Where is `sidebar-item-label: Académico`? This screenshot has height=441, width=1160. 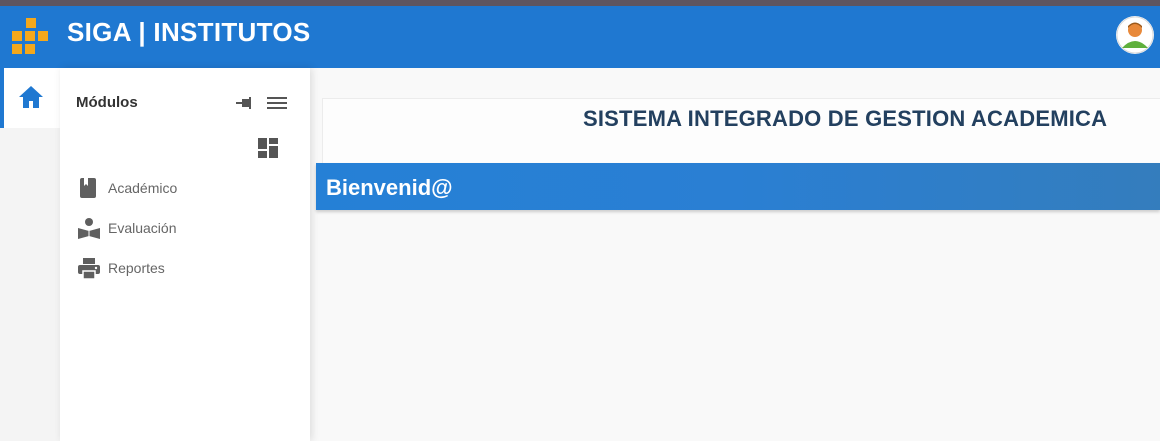
sidebar-item-label: Académico is located at coordinates (143, 188).